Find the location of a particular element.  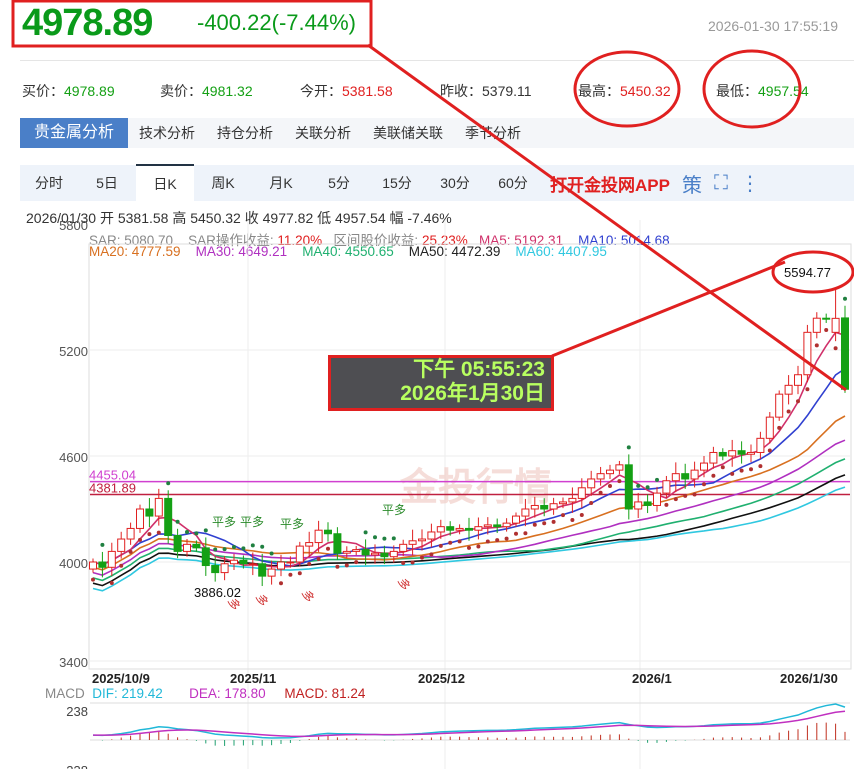

macd-value: MACD: 81.24 is located at coordinates (325, 693).